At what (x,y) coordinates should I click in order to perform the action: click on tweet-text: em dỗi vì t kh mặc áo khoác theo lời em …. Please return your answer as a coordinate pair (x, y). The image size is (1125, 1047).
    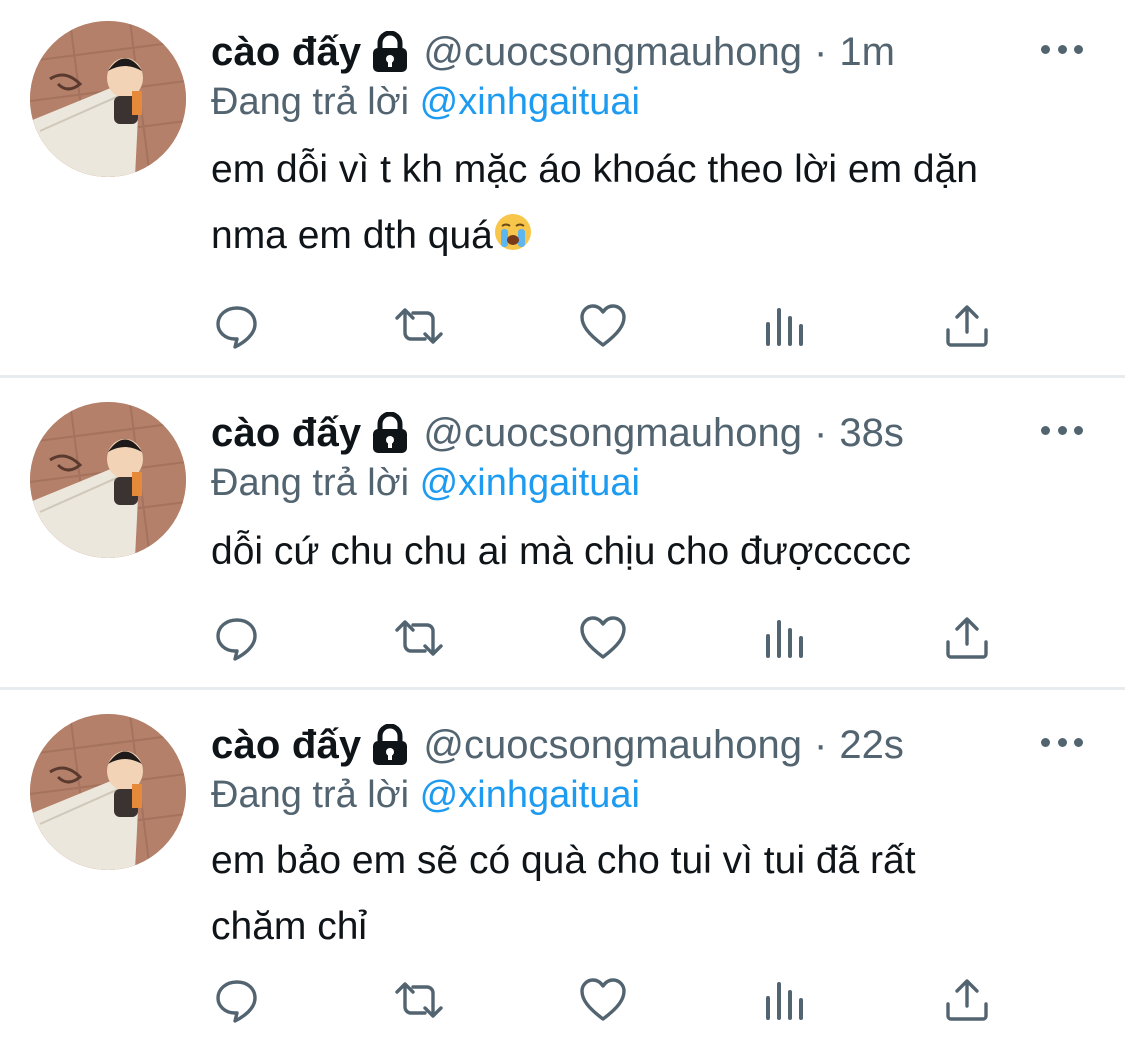
    Looking at the image, I should click on (651, 203).